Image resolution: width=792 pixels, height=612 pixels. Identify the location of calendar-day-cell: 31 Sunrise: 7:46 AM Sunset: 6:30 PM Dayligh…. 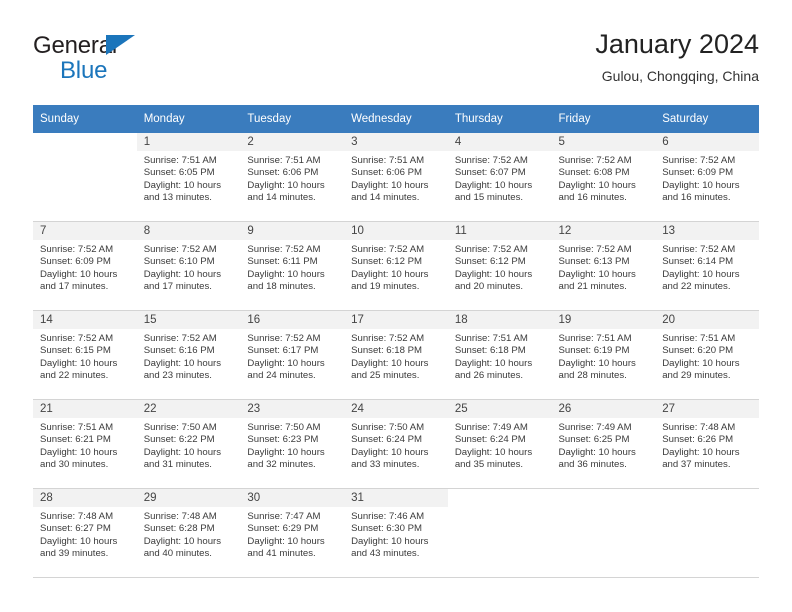
(396, 533).